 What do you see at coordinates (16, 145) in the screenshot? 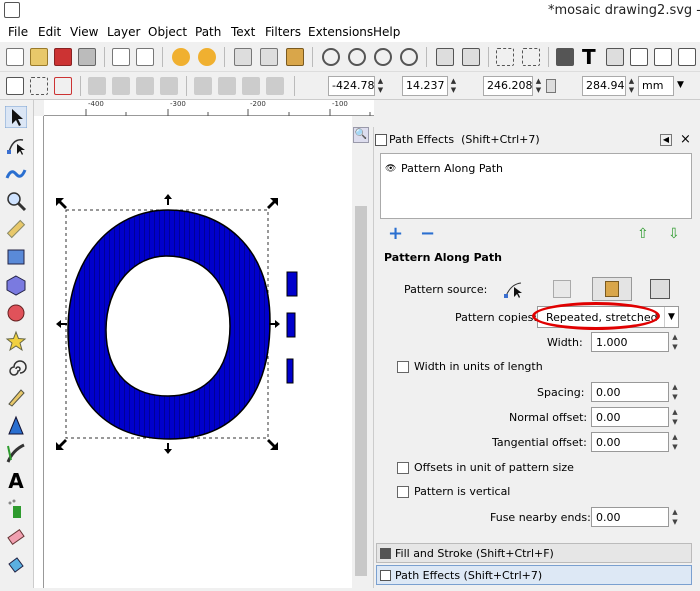
I see `node-tool-icon` at bounding box center [16, 145].